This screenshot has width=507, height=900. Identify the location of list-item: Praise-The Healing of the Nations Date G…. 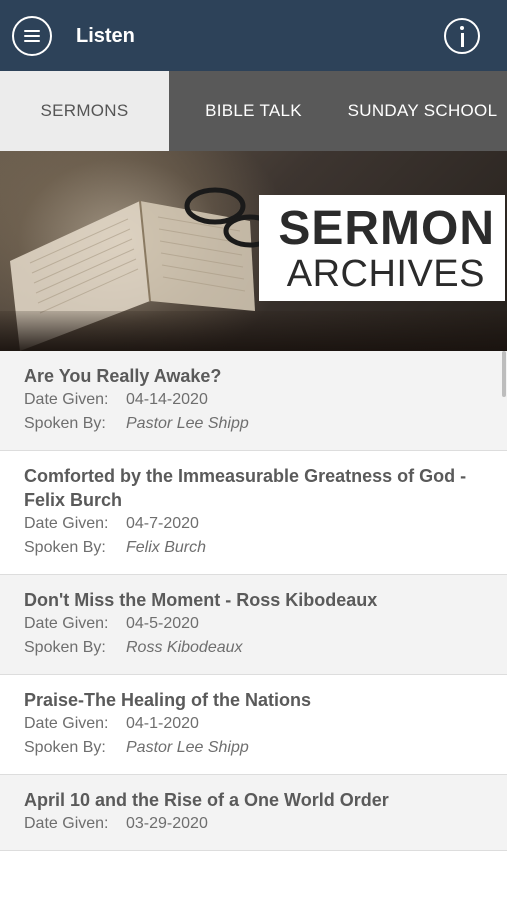
(253, 725).